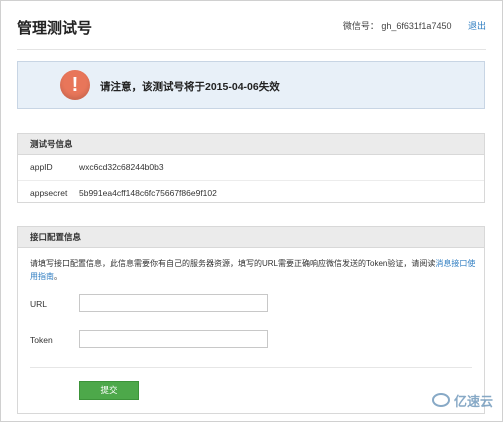  What do you see at coordinates (251, 237) in the screenshot?
I see `api-config-title: 接口配置信息` at bounding box center [251, 237].